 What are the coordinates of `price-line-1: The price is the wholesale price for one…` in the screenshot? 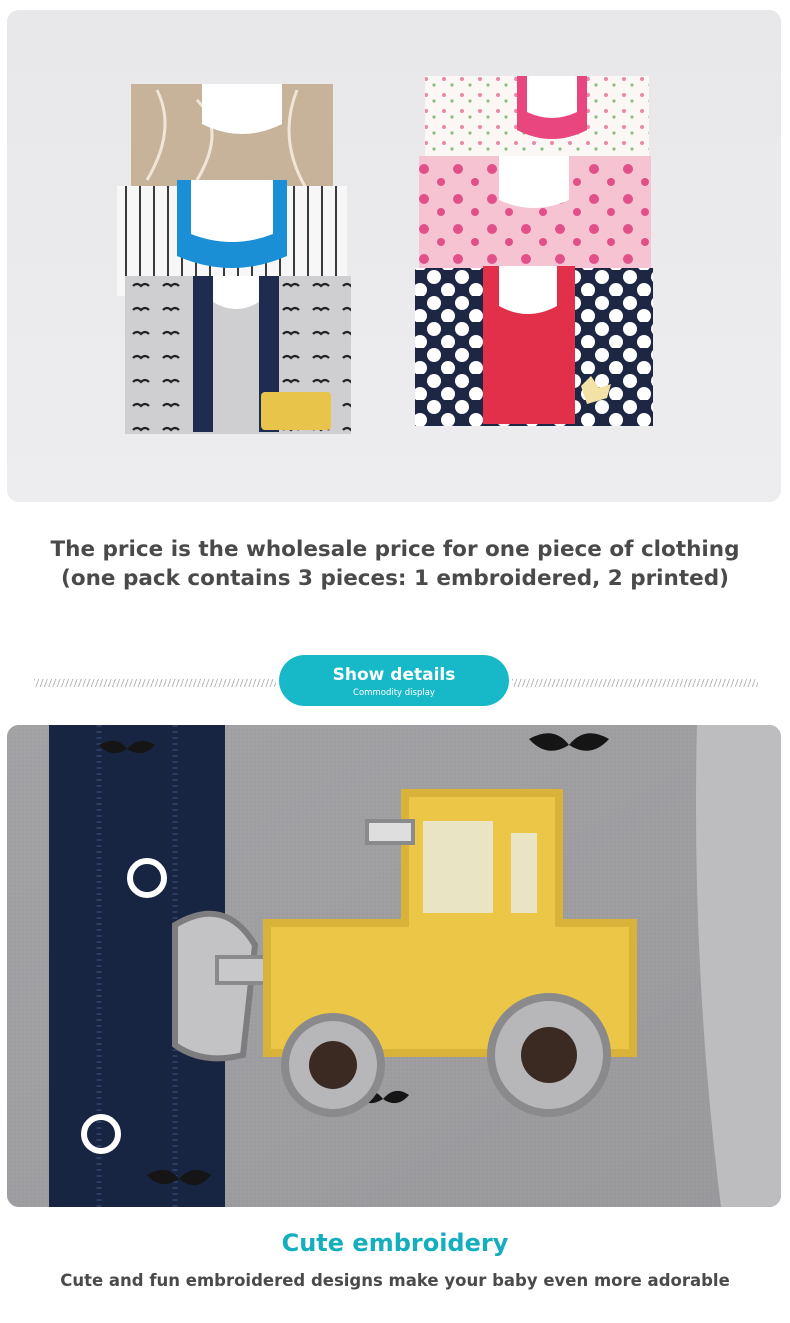 It's located at (395, 549).